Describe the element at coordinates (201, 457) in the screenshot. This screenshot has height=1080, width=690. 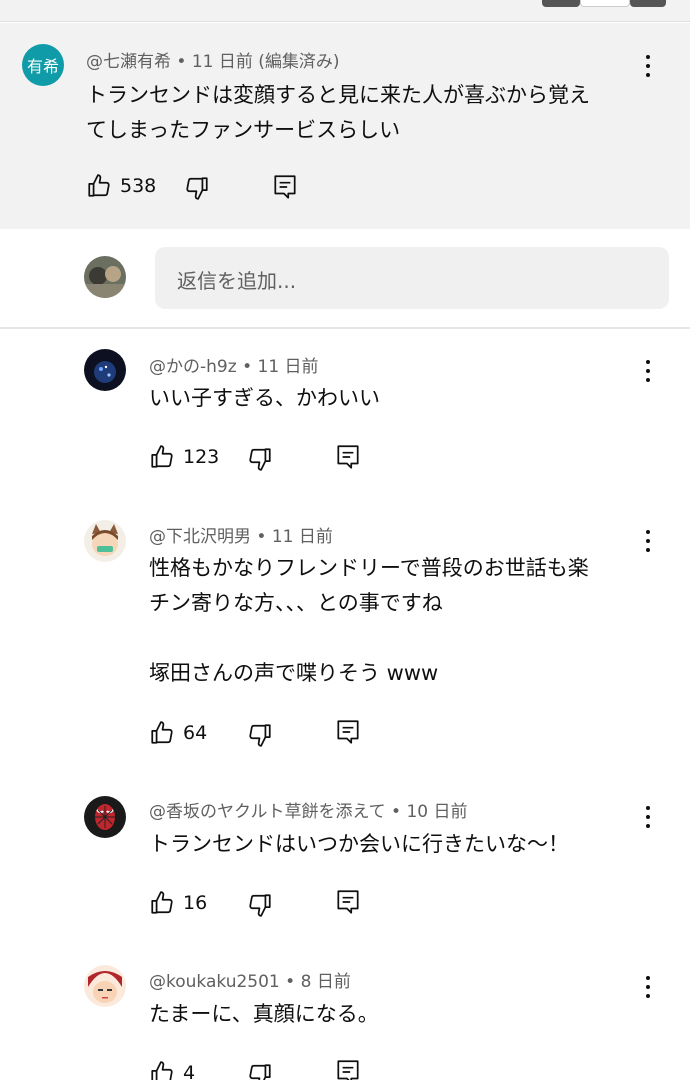
I see `like-count: 123` at that location.